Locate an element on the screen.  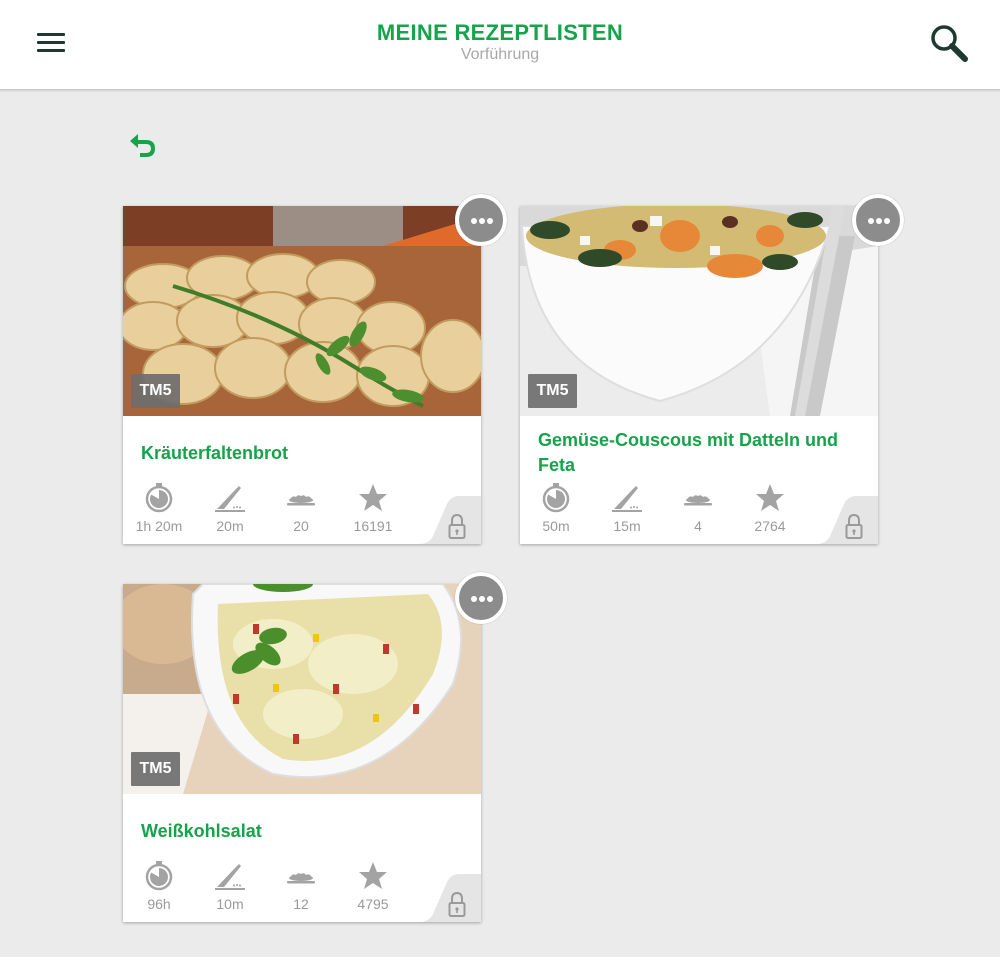
prep-time-value: 10m is located at coordinates (230, 904).